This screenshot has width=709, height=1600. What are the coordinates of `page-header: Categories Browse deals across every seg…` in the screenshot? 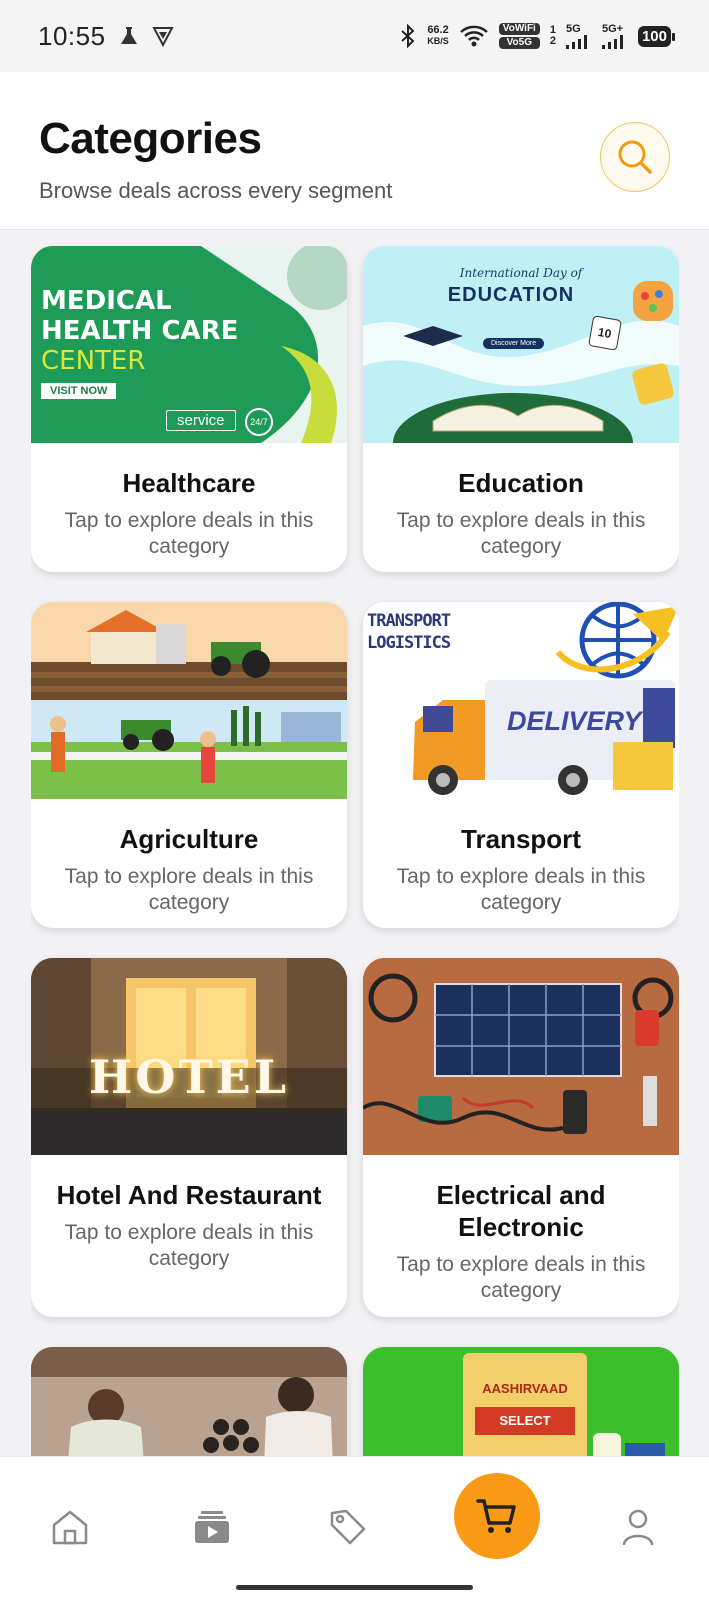 It's located at (354, 151).